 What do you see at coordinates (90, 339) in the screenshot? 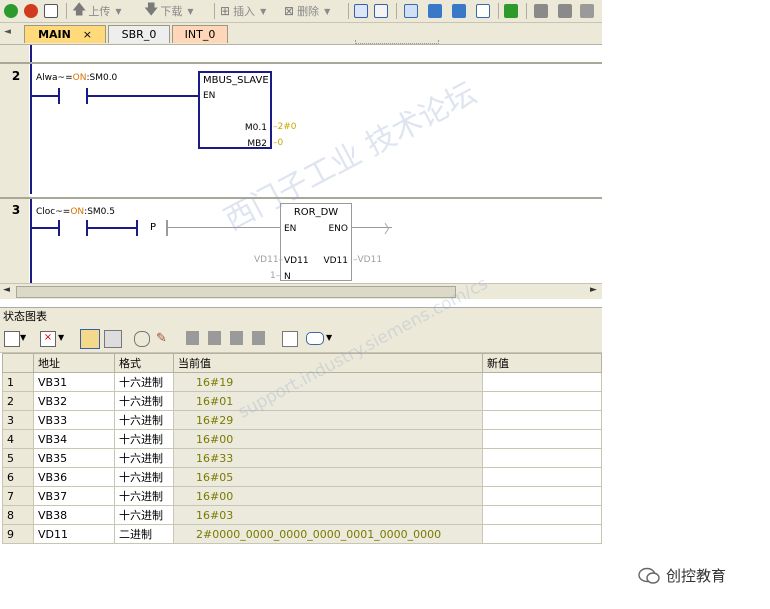
I see `start-monitor-icon` at bounding box center [90, 339].